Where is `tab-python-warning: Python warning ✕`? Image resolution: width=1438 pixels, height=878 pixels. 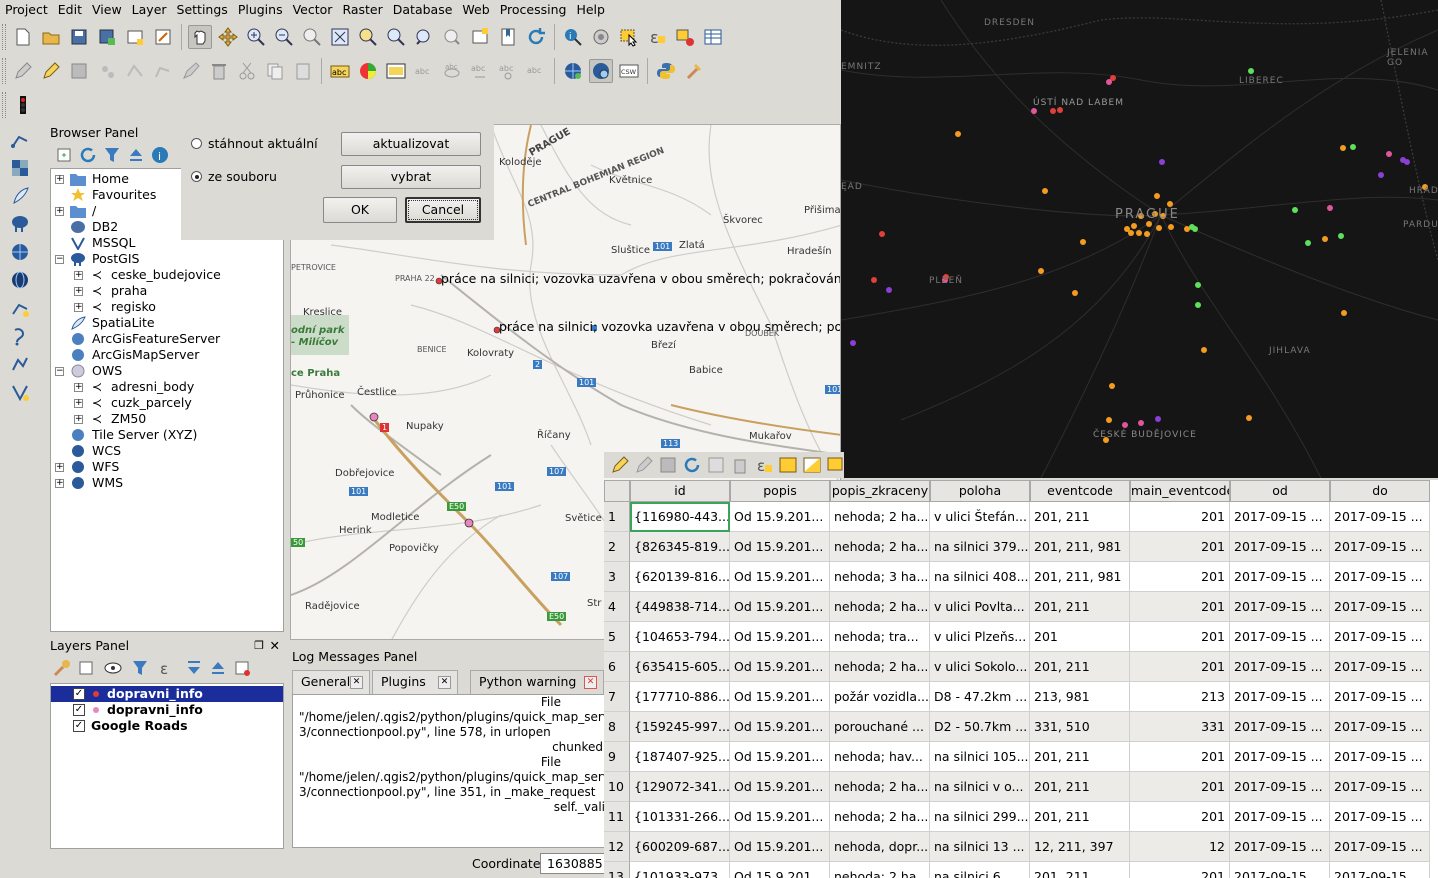
tab-python-warning: Python warning ✕ is located at coordinates (537, 682).